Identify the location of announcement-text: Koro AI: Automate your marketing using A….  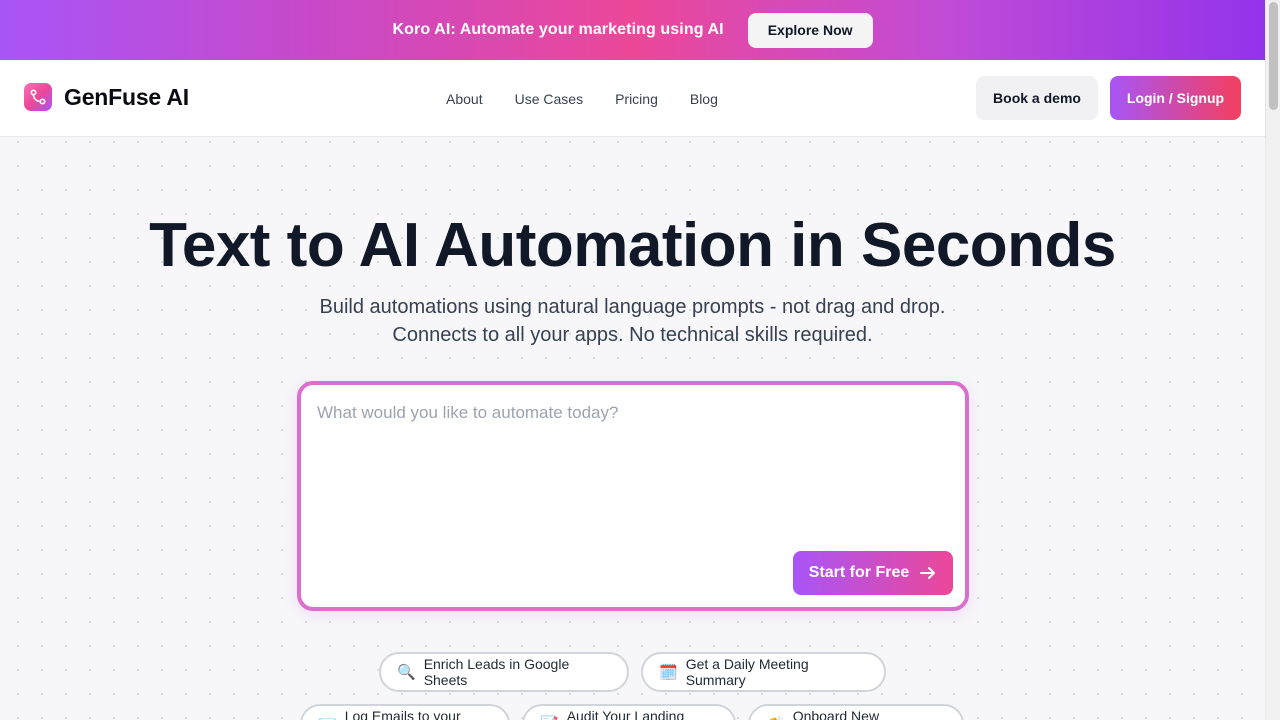
(558, 29).